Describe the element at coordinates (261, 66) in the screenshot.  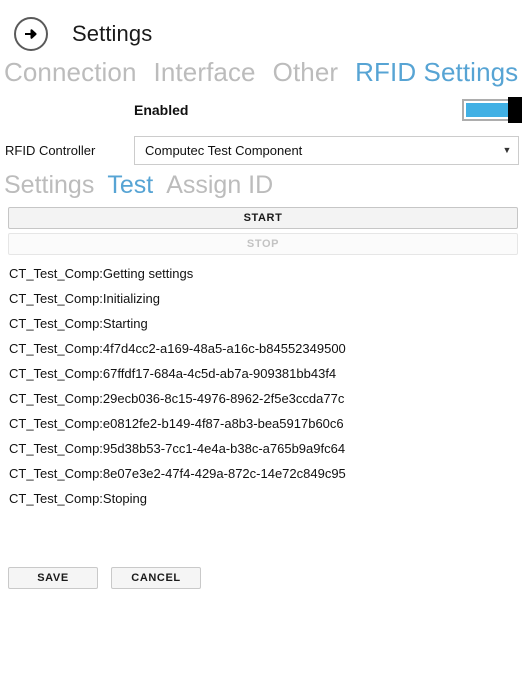
I see `main-tab-strip: Connection Interface Other RFID Settings` at that location.